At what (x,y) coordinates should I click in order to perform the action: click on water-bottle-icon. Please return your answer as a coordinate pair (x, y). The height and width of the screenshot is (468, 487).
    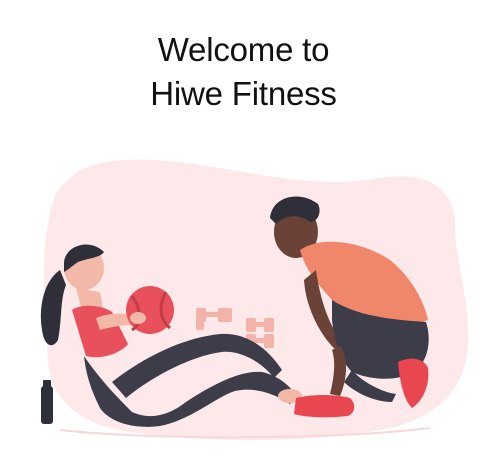
    Looking at the image, I should click on (47, 402).